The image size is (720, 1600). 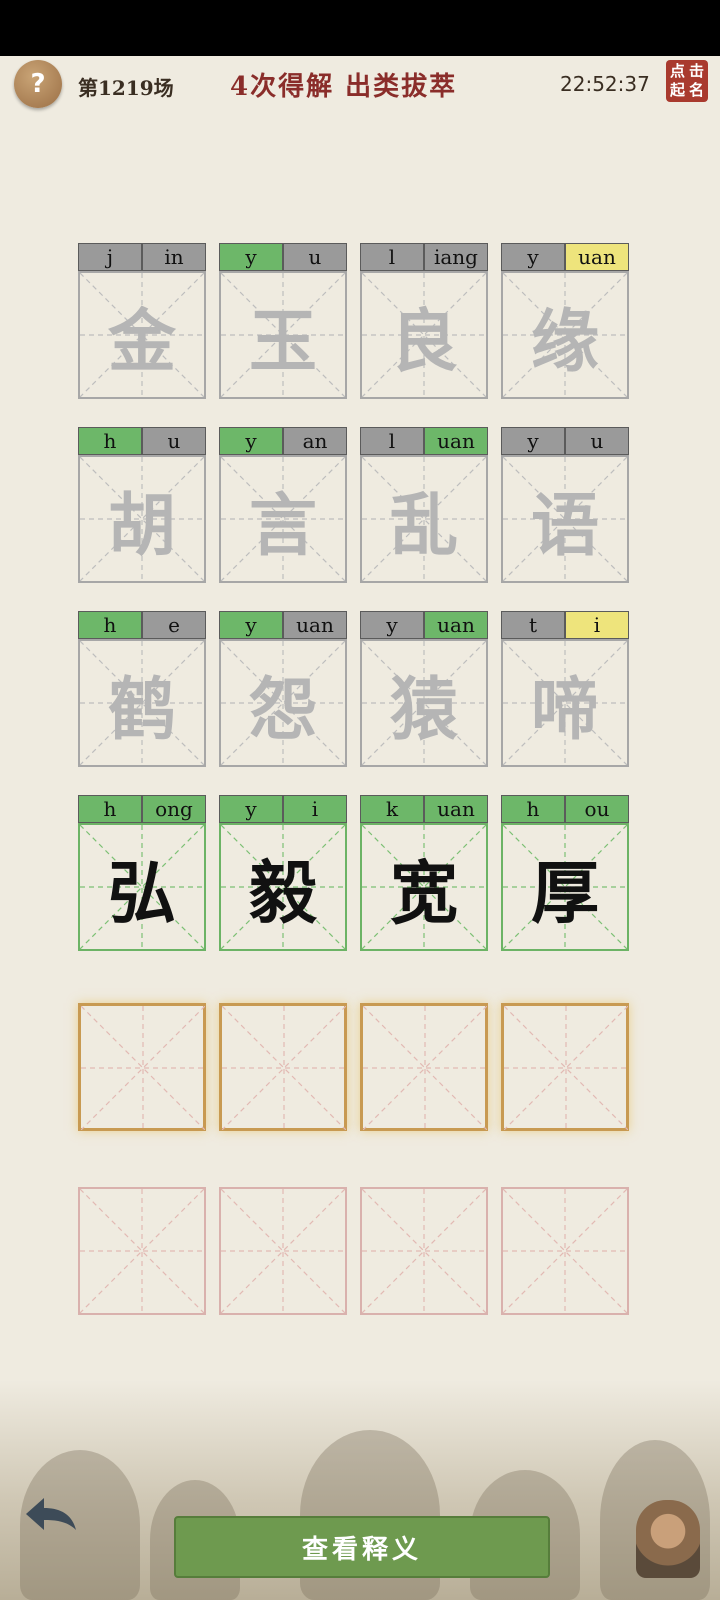 I want to click on hanzi-char: 言, so click(x=282, y=525).